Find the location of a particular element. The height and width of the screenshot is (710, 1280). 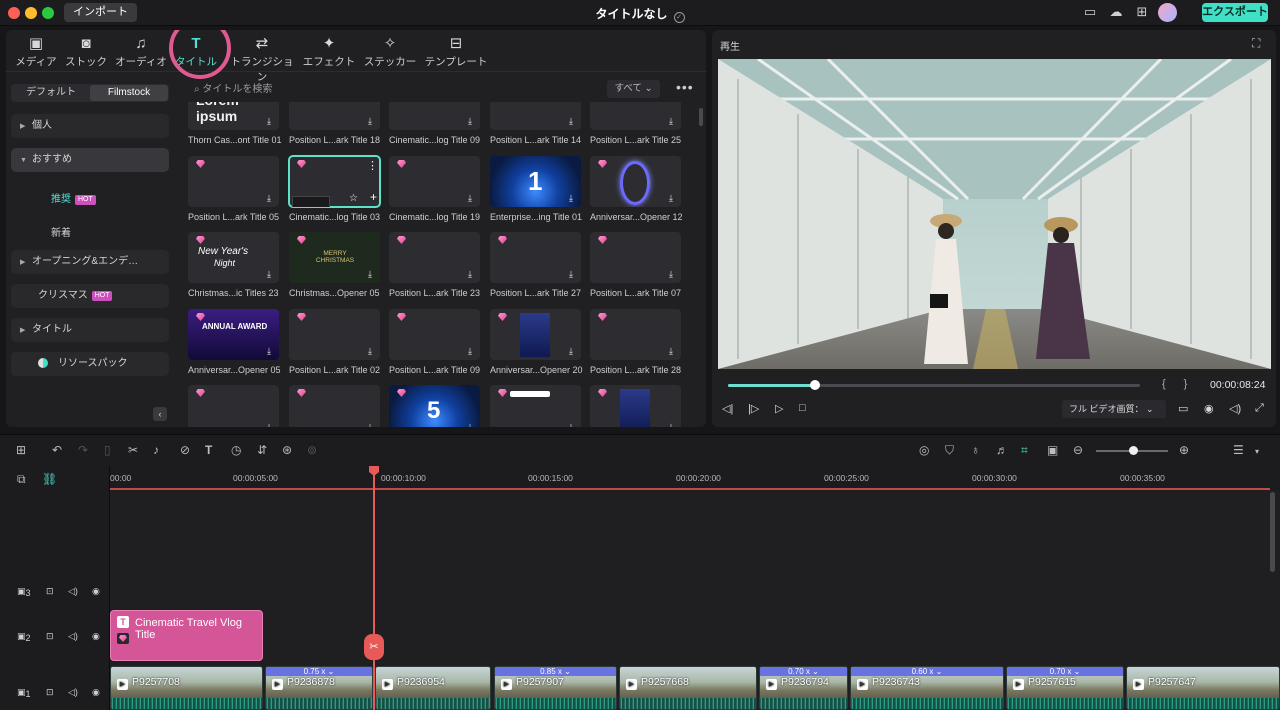

camera-icon: ◉ is located at coordinates (1209, 408).